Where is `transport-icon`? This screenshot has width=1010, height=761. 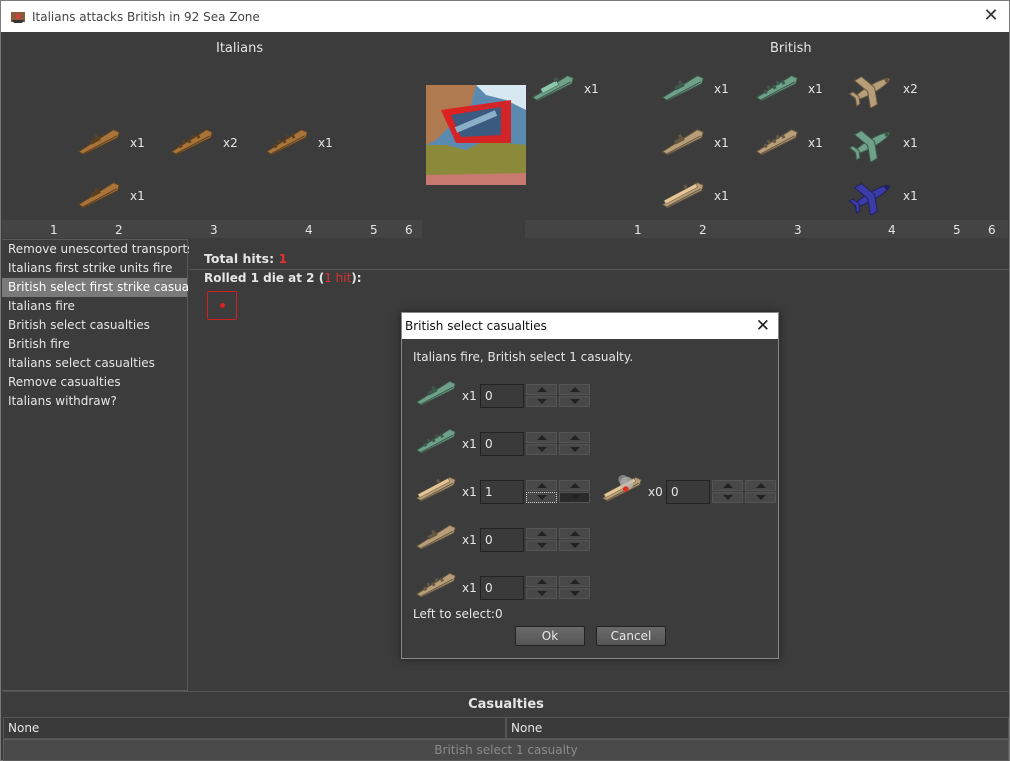 transport-icon is located at coordinates (553, 89).